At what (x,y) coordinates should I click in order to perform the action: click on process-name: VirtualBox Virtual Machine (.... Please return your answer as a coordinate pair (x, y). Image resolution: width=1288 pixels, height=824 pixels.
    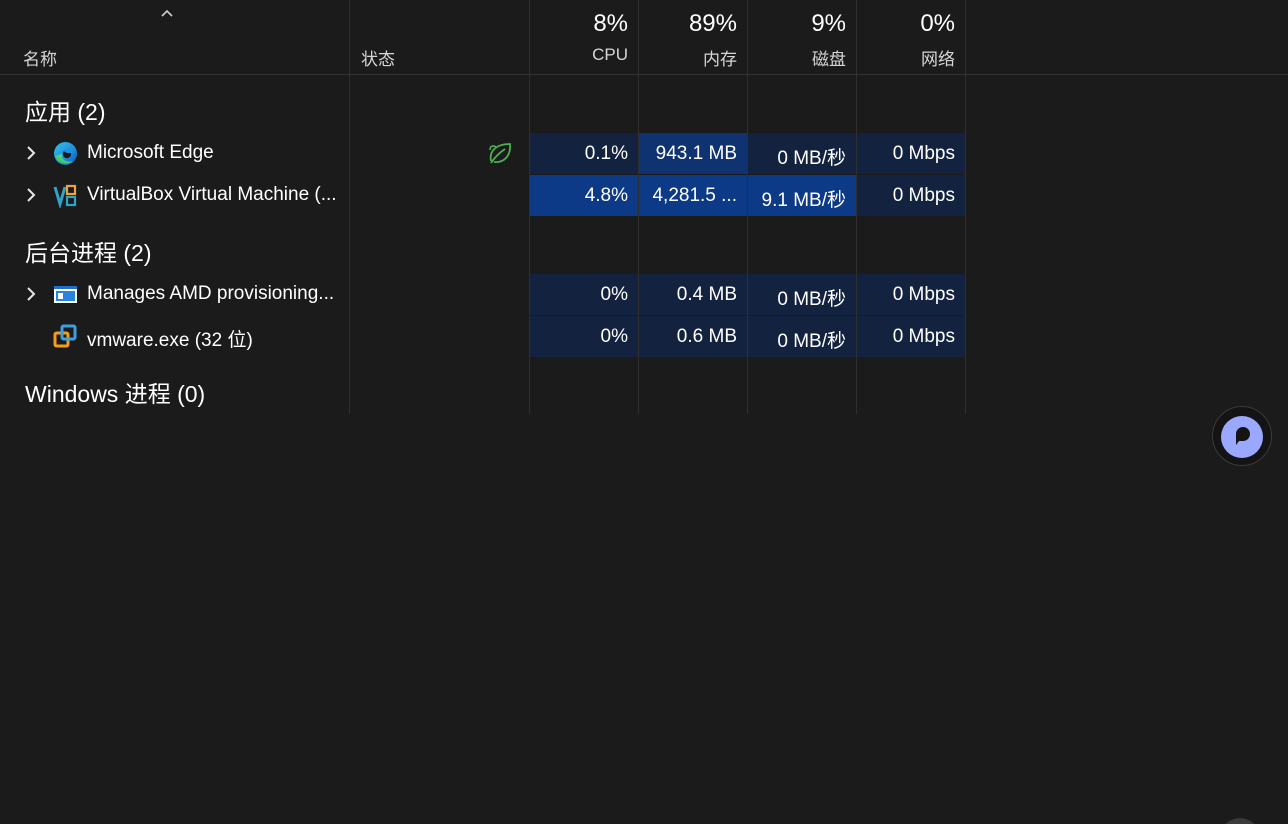
    Looking at the image, I should click on (212, 194).